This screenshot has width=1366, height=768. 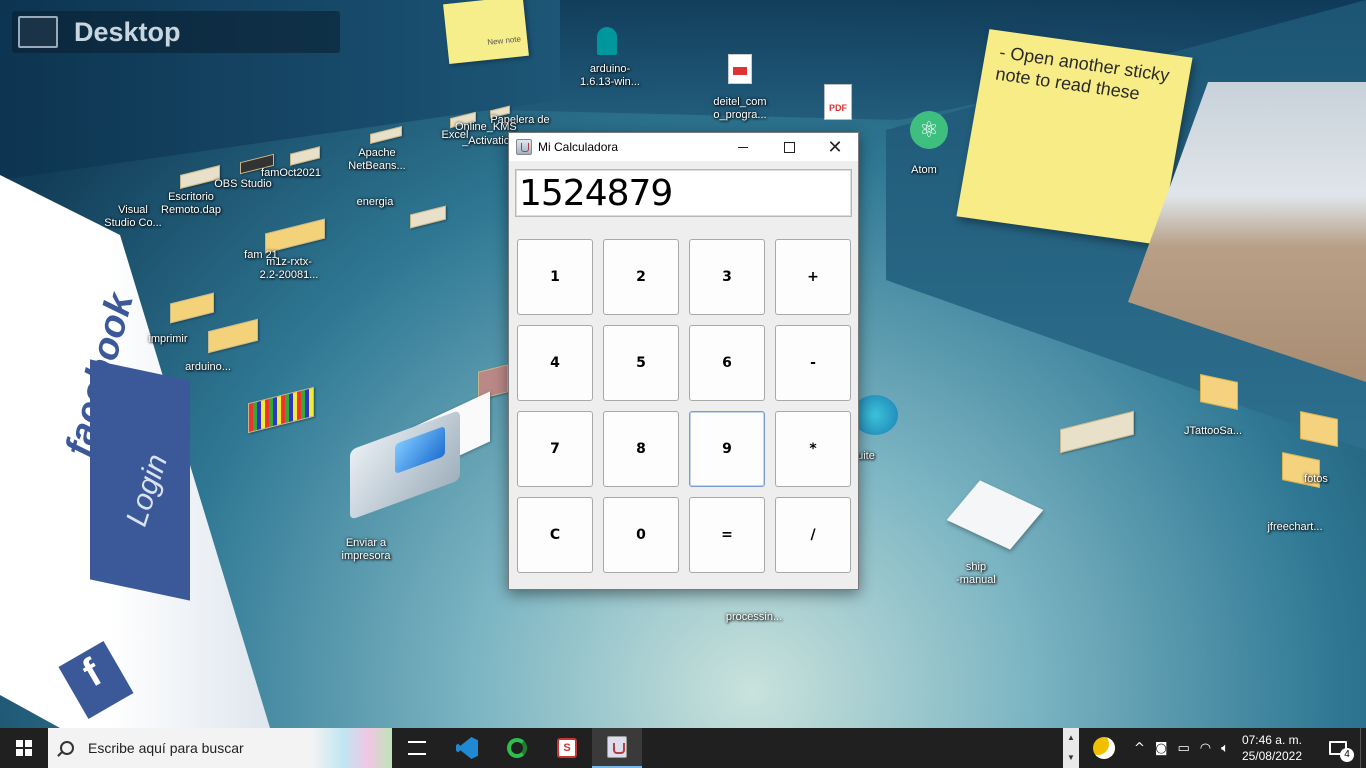 What do you see at coordinates (420, 456) in the screenshot?
I see `printer-icon` at bounding box center [420, 456].